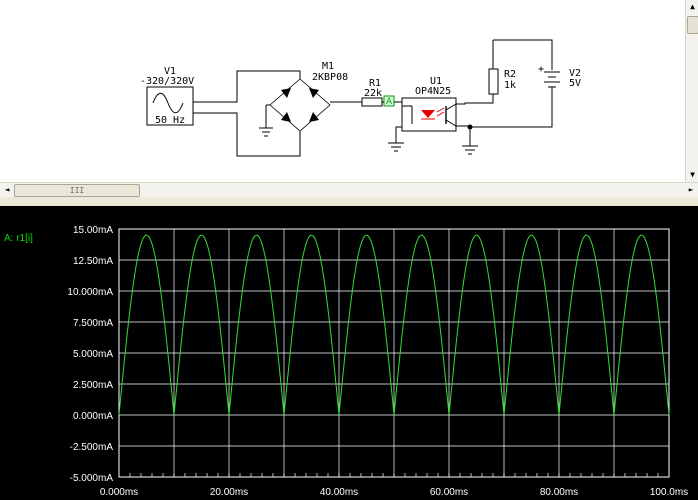  Describe the element at coordinates (7, 190) in the screenshot. I see `scroll-left-icon: ◄` at that location.